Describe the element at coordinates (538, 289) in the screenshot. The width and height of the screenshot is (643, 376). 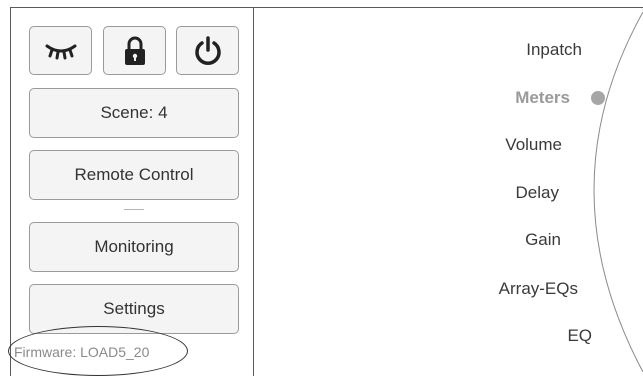
I see `nav-item-array-eqs: Array-EQs` at that location.